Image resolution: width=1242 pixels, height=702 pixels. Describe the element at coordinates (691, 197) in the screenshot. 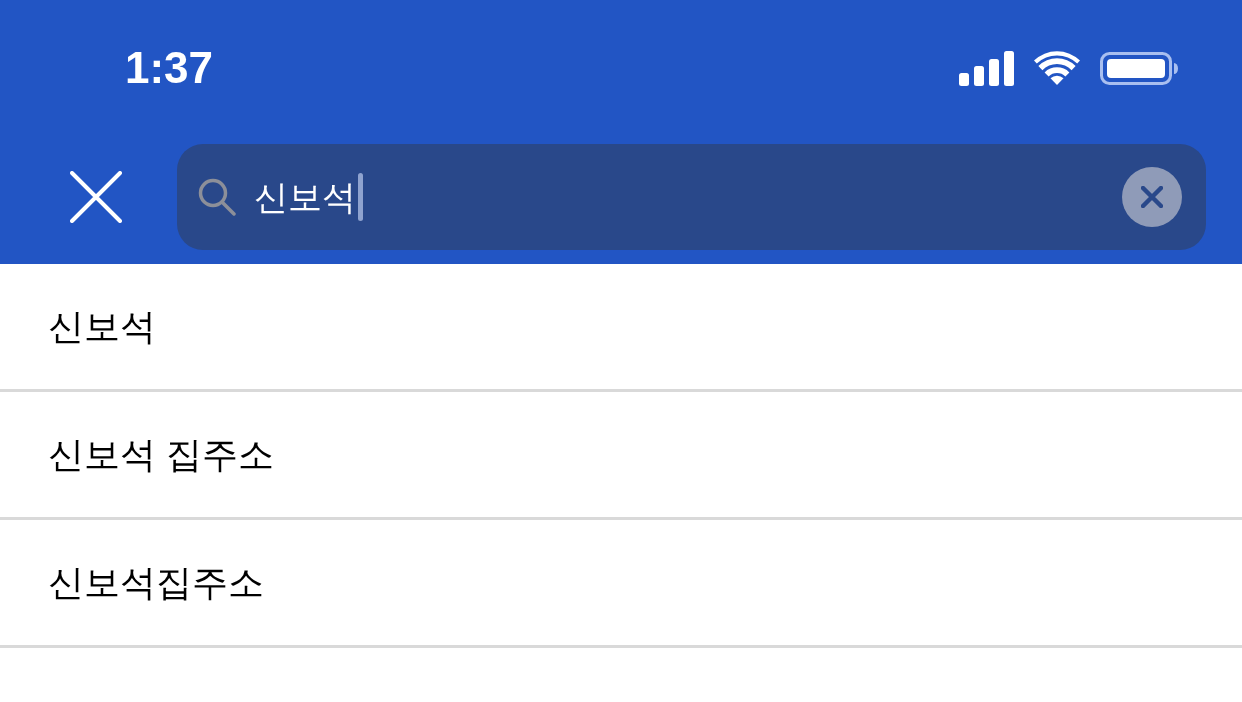

I see `search-field: 신보석` at that location.